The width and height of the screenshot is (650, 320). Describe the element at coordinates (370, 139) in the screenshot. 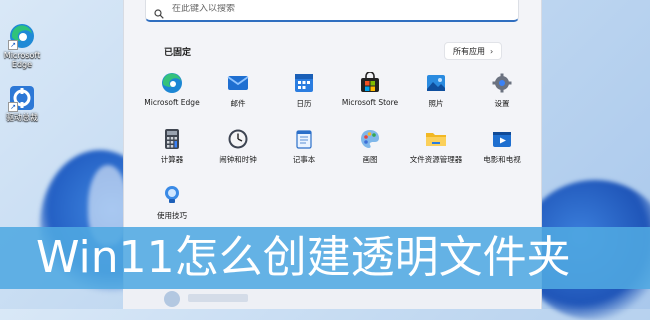

I see `paint-icon` at that location.